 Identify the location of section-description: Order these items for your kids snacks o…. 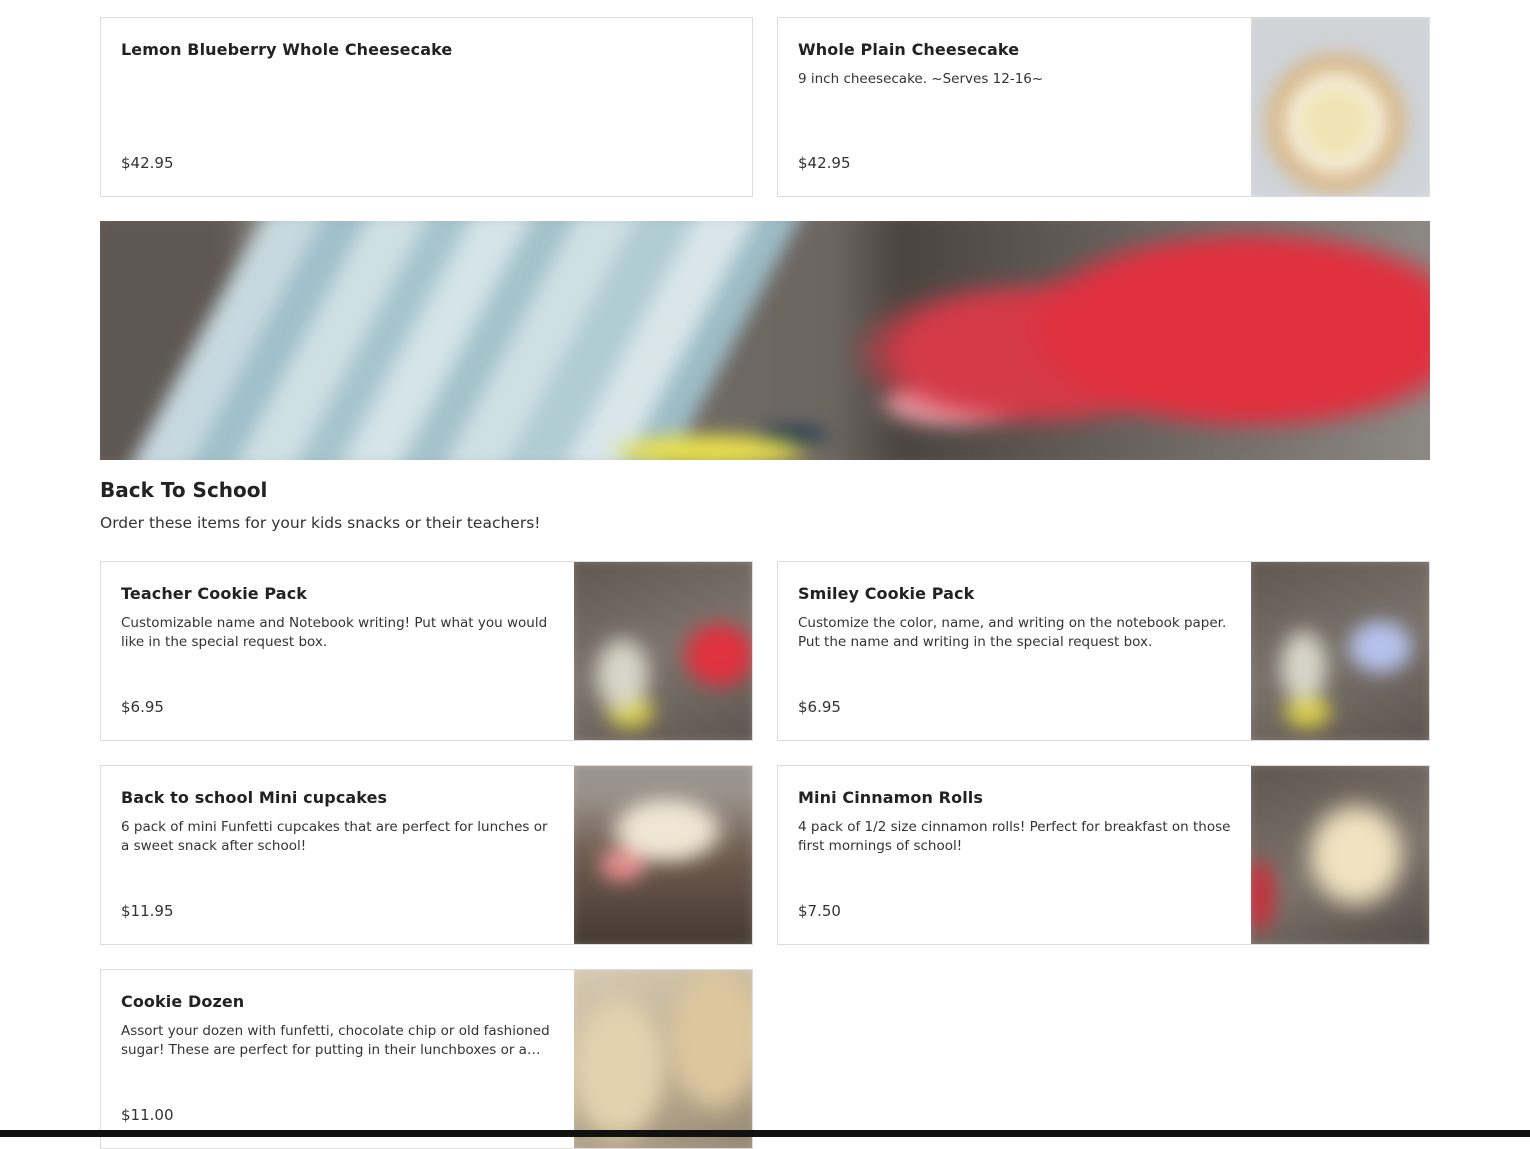
(320, 523).